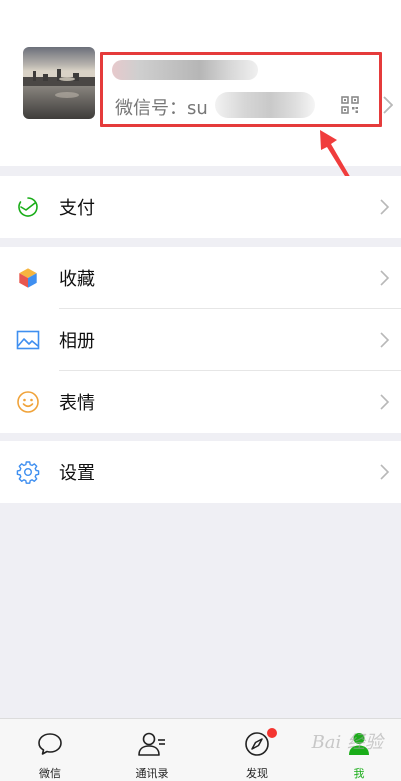 The image size is (401, 781). Describe the element at coordinates (28, 278) in the screenshot. I see `favorites-cube-icon` at that location.